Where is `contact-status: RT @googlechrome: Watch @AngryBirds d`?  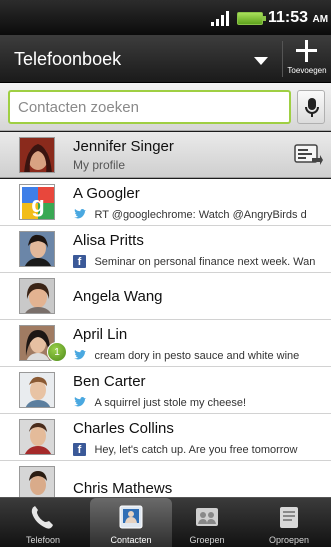
contact-status: RT @googlechrome: Watch @AngryBirds d is located at coordinates (202, 214).